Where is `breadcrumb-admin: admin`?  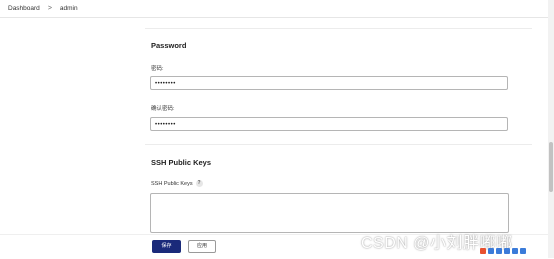 breadcrumb-admin: admin is located at coordinates (69, 8).